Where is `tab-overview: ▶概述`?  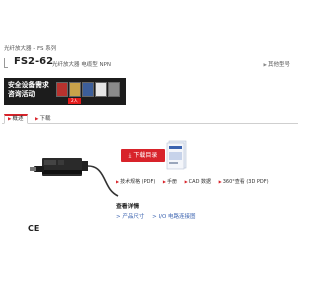 tab-overview: ▶概述 is located at coordinates (16, 119).